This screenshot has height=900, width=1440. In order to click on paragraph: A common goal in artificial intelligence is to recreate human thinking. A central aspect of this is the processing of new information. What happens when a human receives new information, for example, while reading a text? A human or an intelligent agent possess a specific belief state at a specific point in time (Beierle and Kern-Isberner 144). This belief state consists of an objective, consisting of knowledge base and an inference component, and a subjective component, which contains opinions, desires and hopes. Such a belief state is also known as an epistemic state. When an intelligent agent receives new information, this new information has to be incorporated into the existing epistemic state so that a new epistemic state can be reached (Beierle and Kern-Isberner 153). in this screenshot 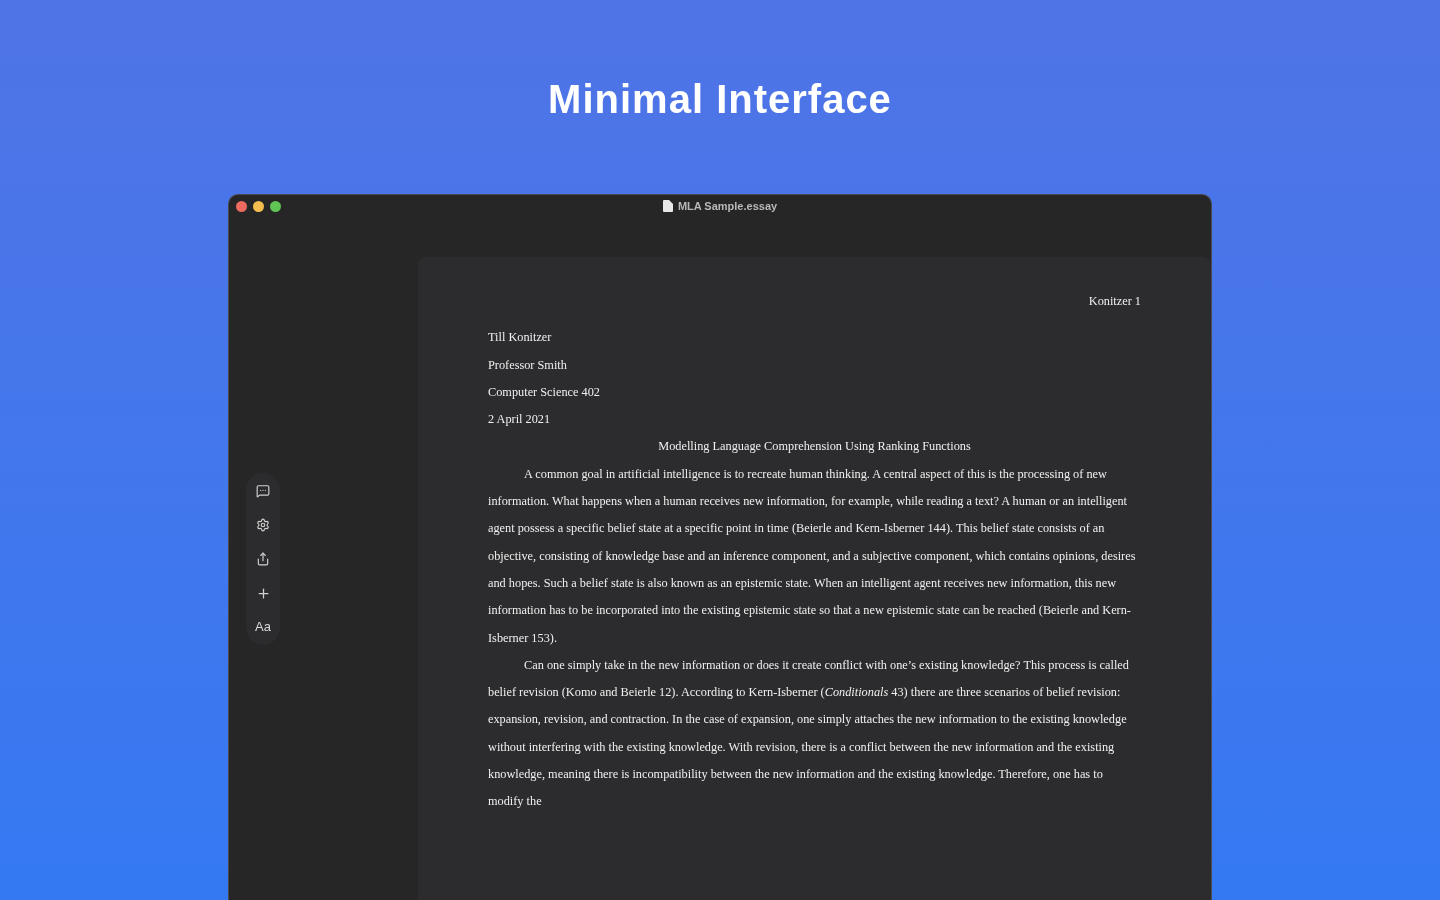, I will do `click(812, 556)`.